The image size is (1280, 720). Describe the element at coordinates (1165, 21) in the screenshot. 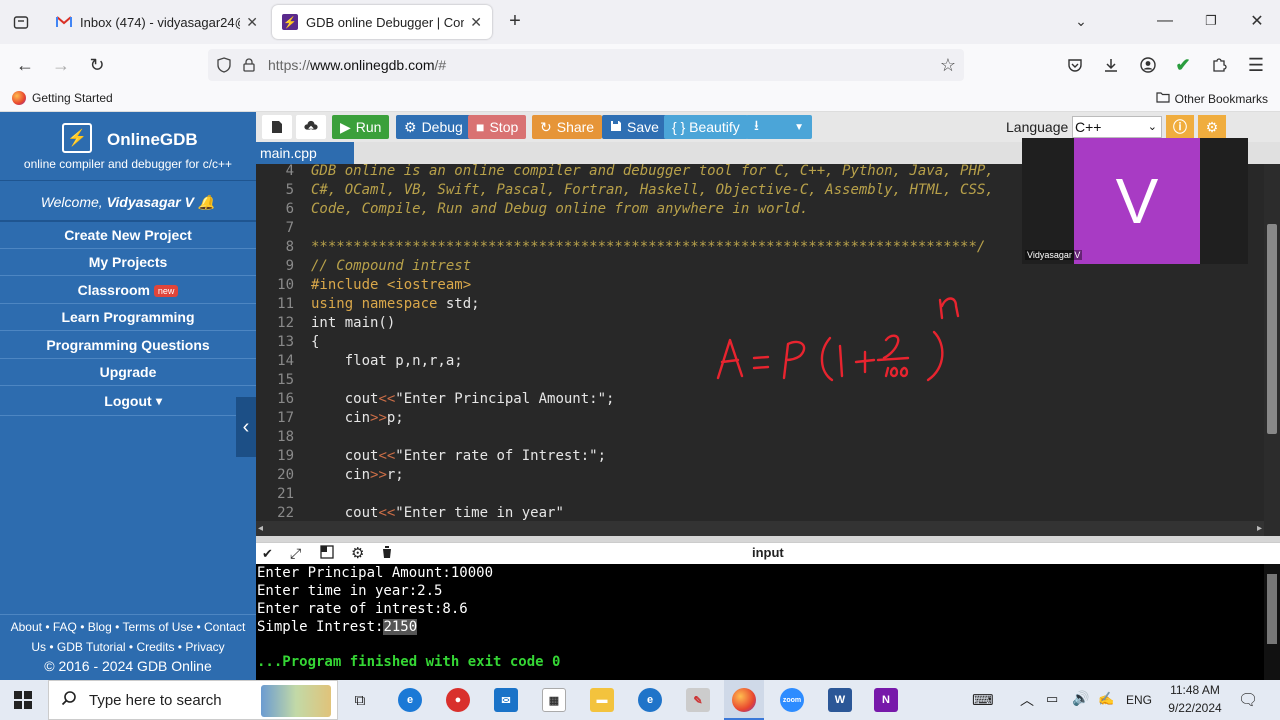

I see `minimize-icon: —` at that location.